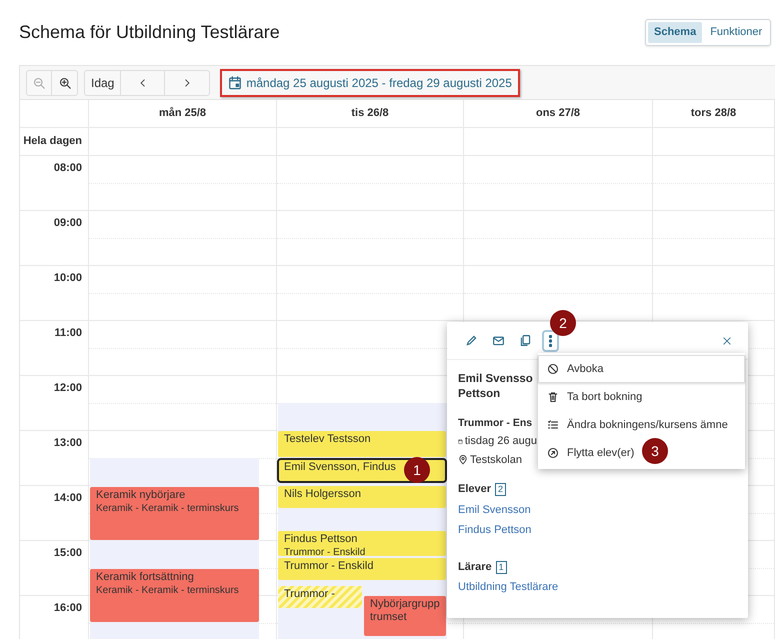 This screenshot has width=775, height=639. I want to click on calendar-icon, so click(235, 82).